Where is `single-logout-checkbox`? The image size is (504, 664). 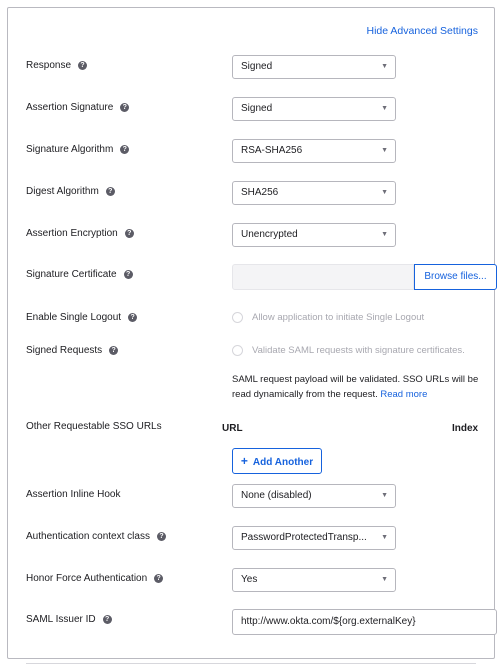 single-logout-checkbox is located at coordinates (237, 317).